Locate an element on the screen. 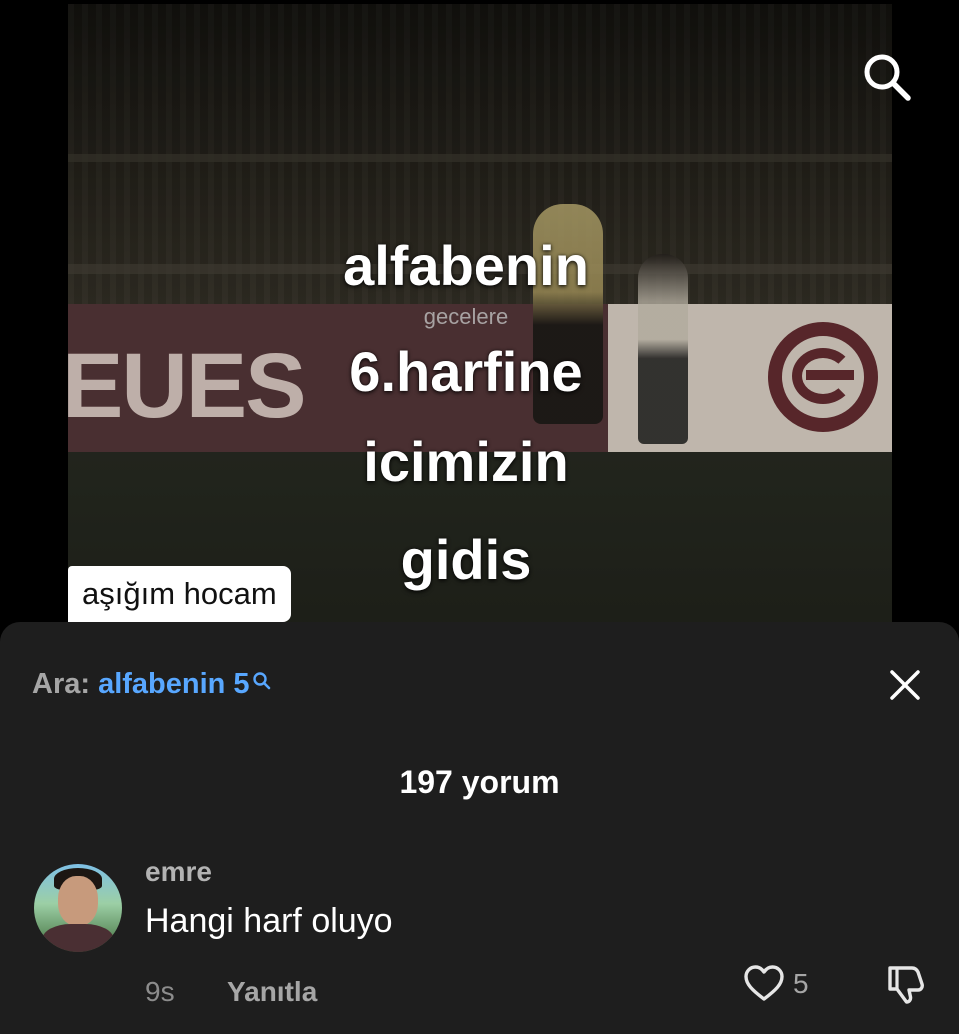 The image size is (959, 1034). overlay-text-line: icimizin is located at coordinates (466, 461).